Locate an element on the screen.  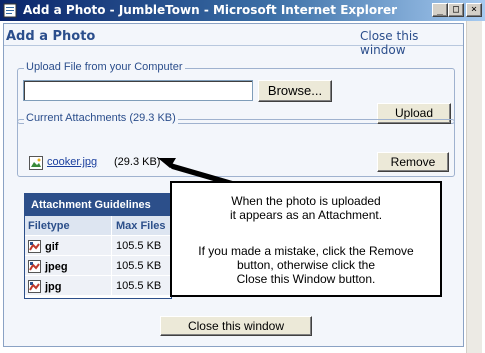
table-row: jpg 105.5 KB is located at coordinates (98, 286).